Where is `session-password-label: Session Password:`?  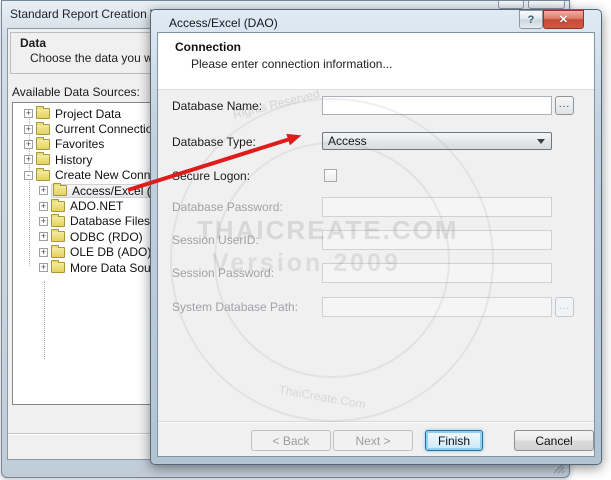
session-password-label: Session Password: is located at coordinates (223, 273).